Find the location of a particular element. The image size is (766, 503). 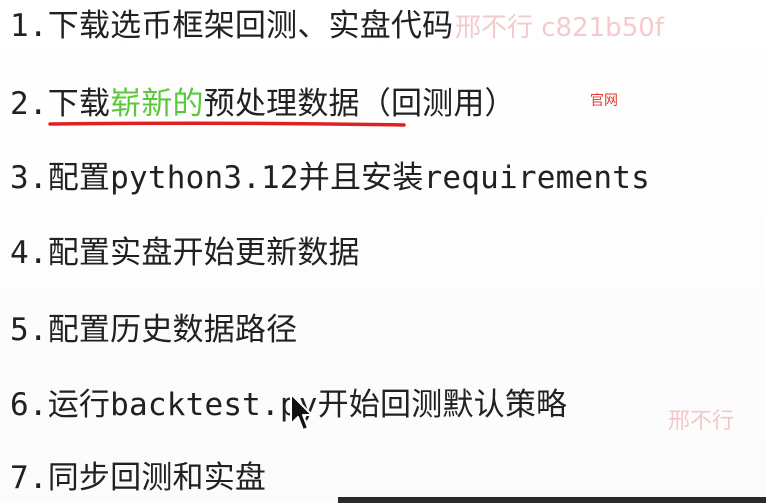

step-number: 1. is located at coordinates (29, 26).